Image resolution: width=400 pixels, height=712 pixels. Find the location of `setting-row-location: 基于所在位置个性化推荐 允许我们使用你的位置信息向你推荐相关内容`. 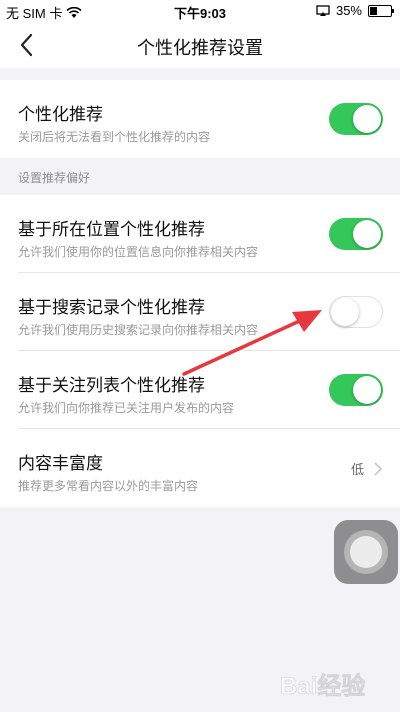

setting-row-location: 基于所在位置个性化推荐 允许我们使用你的位置信息向你推荐相关内容 is located at coordinates (200, 234).